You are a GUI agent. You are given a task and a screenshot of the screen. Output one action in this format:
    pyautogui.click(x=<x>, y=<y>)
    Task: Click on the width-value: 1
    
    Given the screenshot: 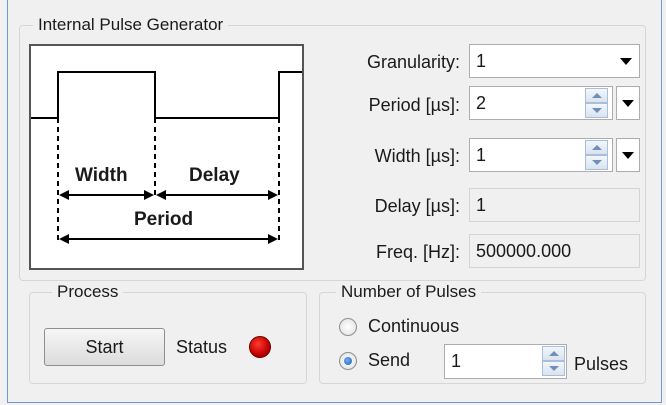 What is the action you would take?
    pyautogui.click(x=481, y=155)
    